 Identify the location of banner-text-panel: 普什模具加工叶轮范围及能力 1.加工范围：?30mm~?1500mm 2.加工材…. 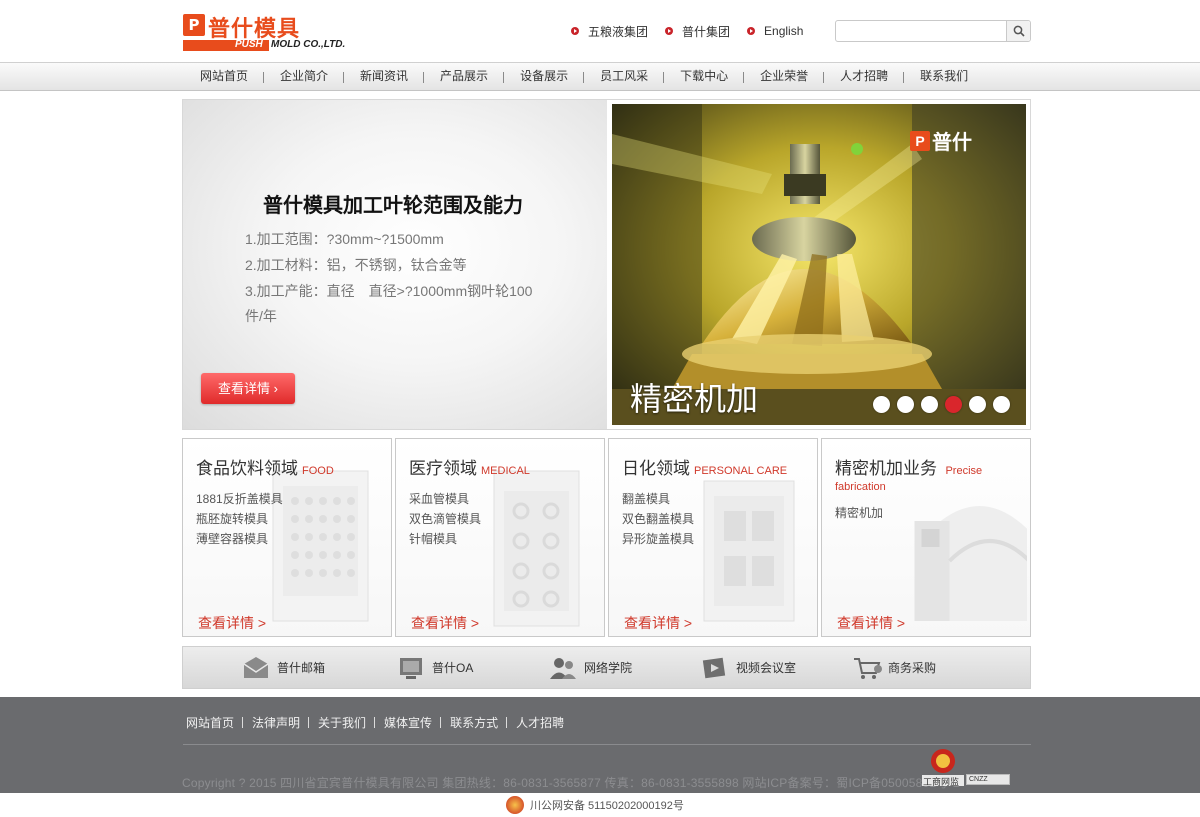
(395, 264).